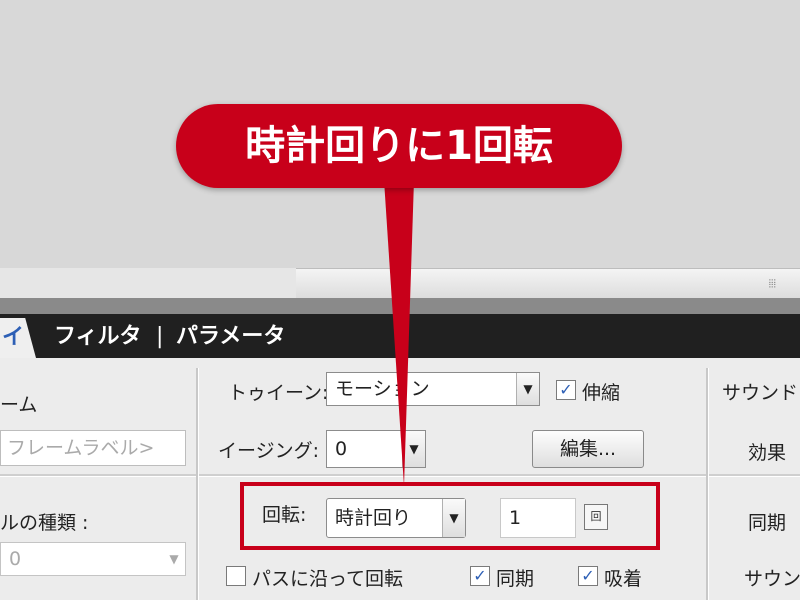 The height and width of the screenshot is (600, 800). I want to click on callout-bubble: 時計回りに1回転, so click(399, 146).